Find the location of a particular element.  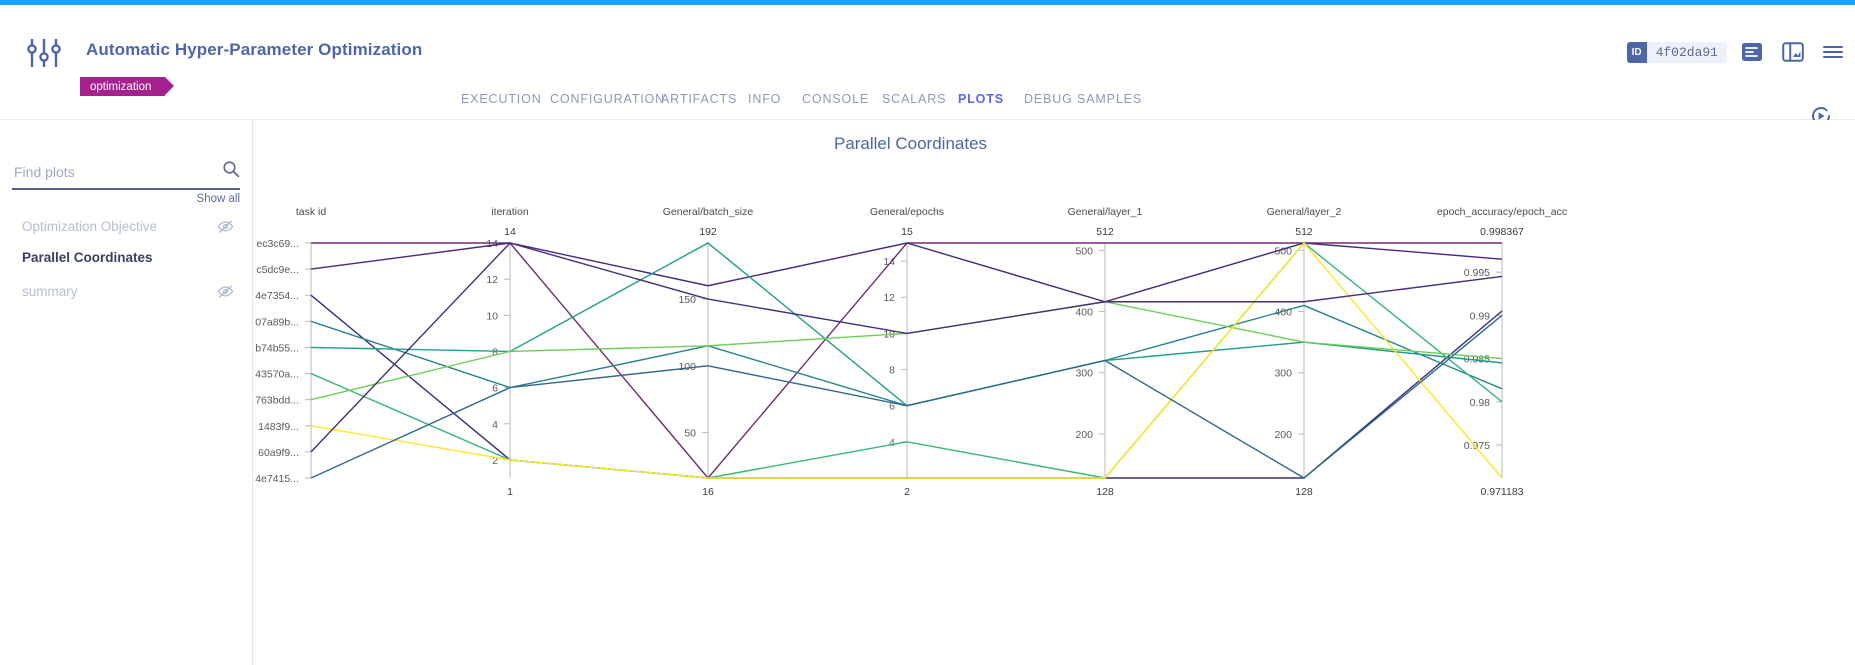

tab-execution: EXECUTION is located at coordinates (501, 103).